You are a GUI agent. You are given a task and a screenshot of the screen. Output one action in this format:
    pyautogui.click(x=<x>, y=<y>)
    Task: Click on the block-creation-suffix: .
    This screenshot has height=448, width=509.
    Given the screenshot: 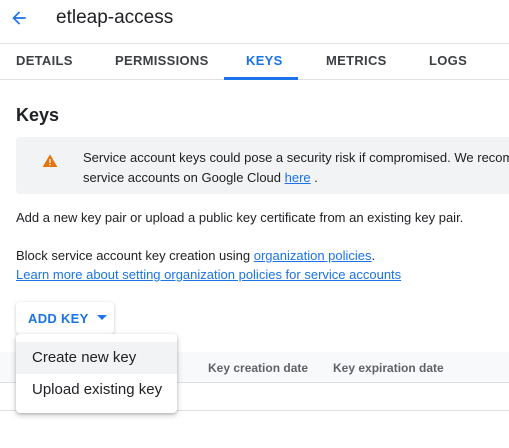 What is the action you would take?
    pyautogui.click(x=373, y=255)
    